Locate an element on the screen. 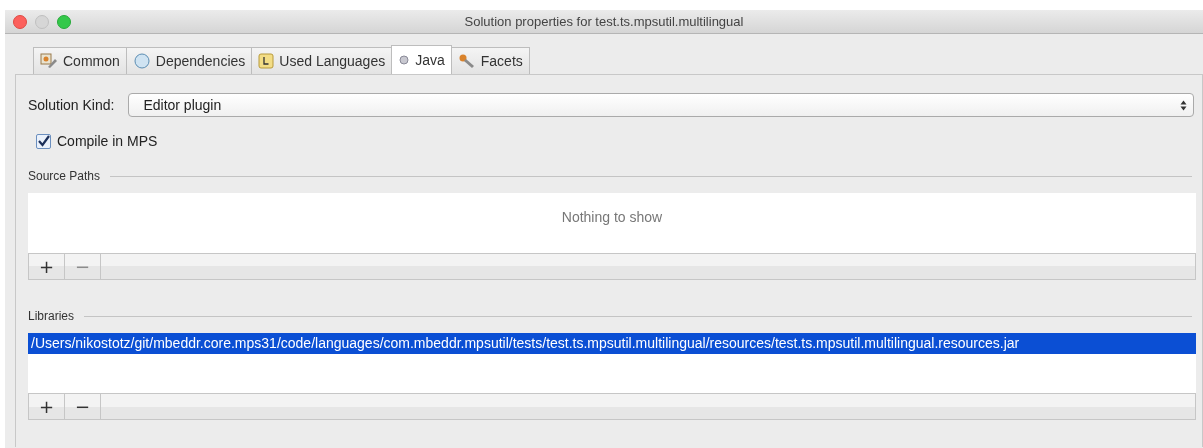 The image size is (1203, 448). updown-arrow-icon is located at coordinates (1183, 105).